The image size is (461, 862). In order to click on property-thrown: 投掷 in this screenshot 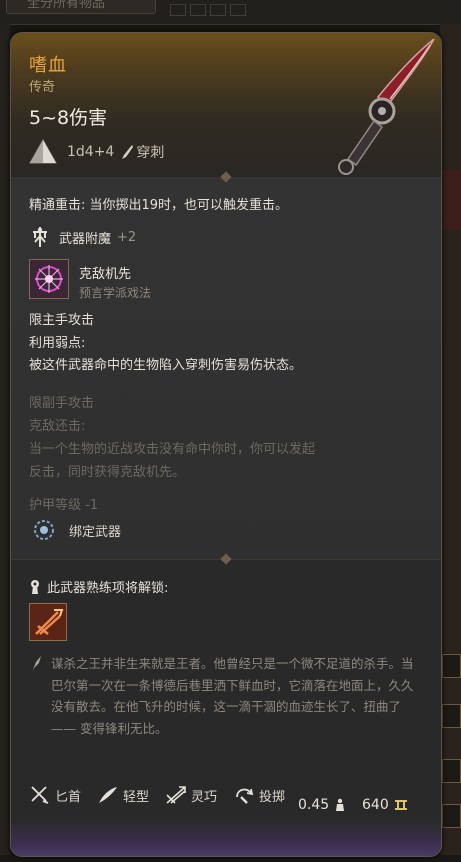, I will do `click(259, 795)`.